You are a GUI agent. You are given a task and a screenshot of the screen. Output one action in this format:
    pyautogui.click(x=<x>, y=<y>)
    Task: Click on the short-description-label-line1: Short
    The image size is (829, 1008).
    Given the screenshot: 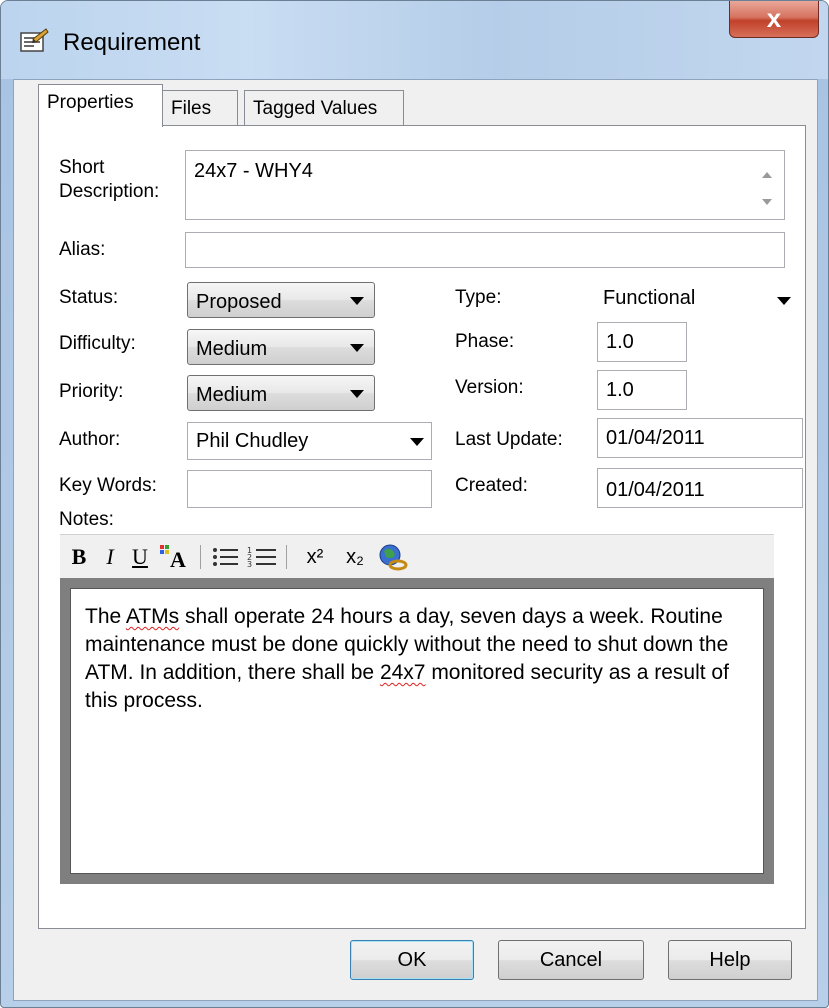 What is the action you would take?
    pyautogui.click(x=82, y=167)
    